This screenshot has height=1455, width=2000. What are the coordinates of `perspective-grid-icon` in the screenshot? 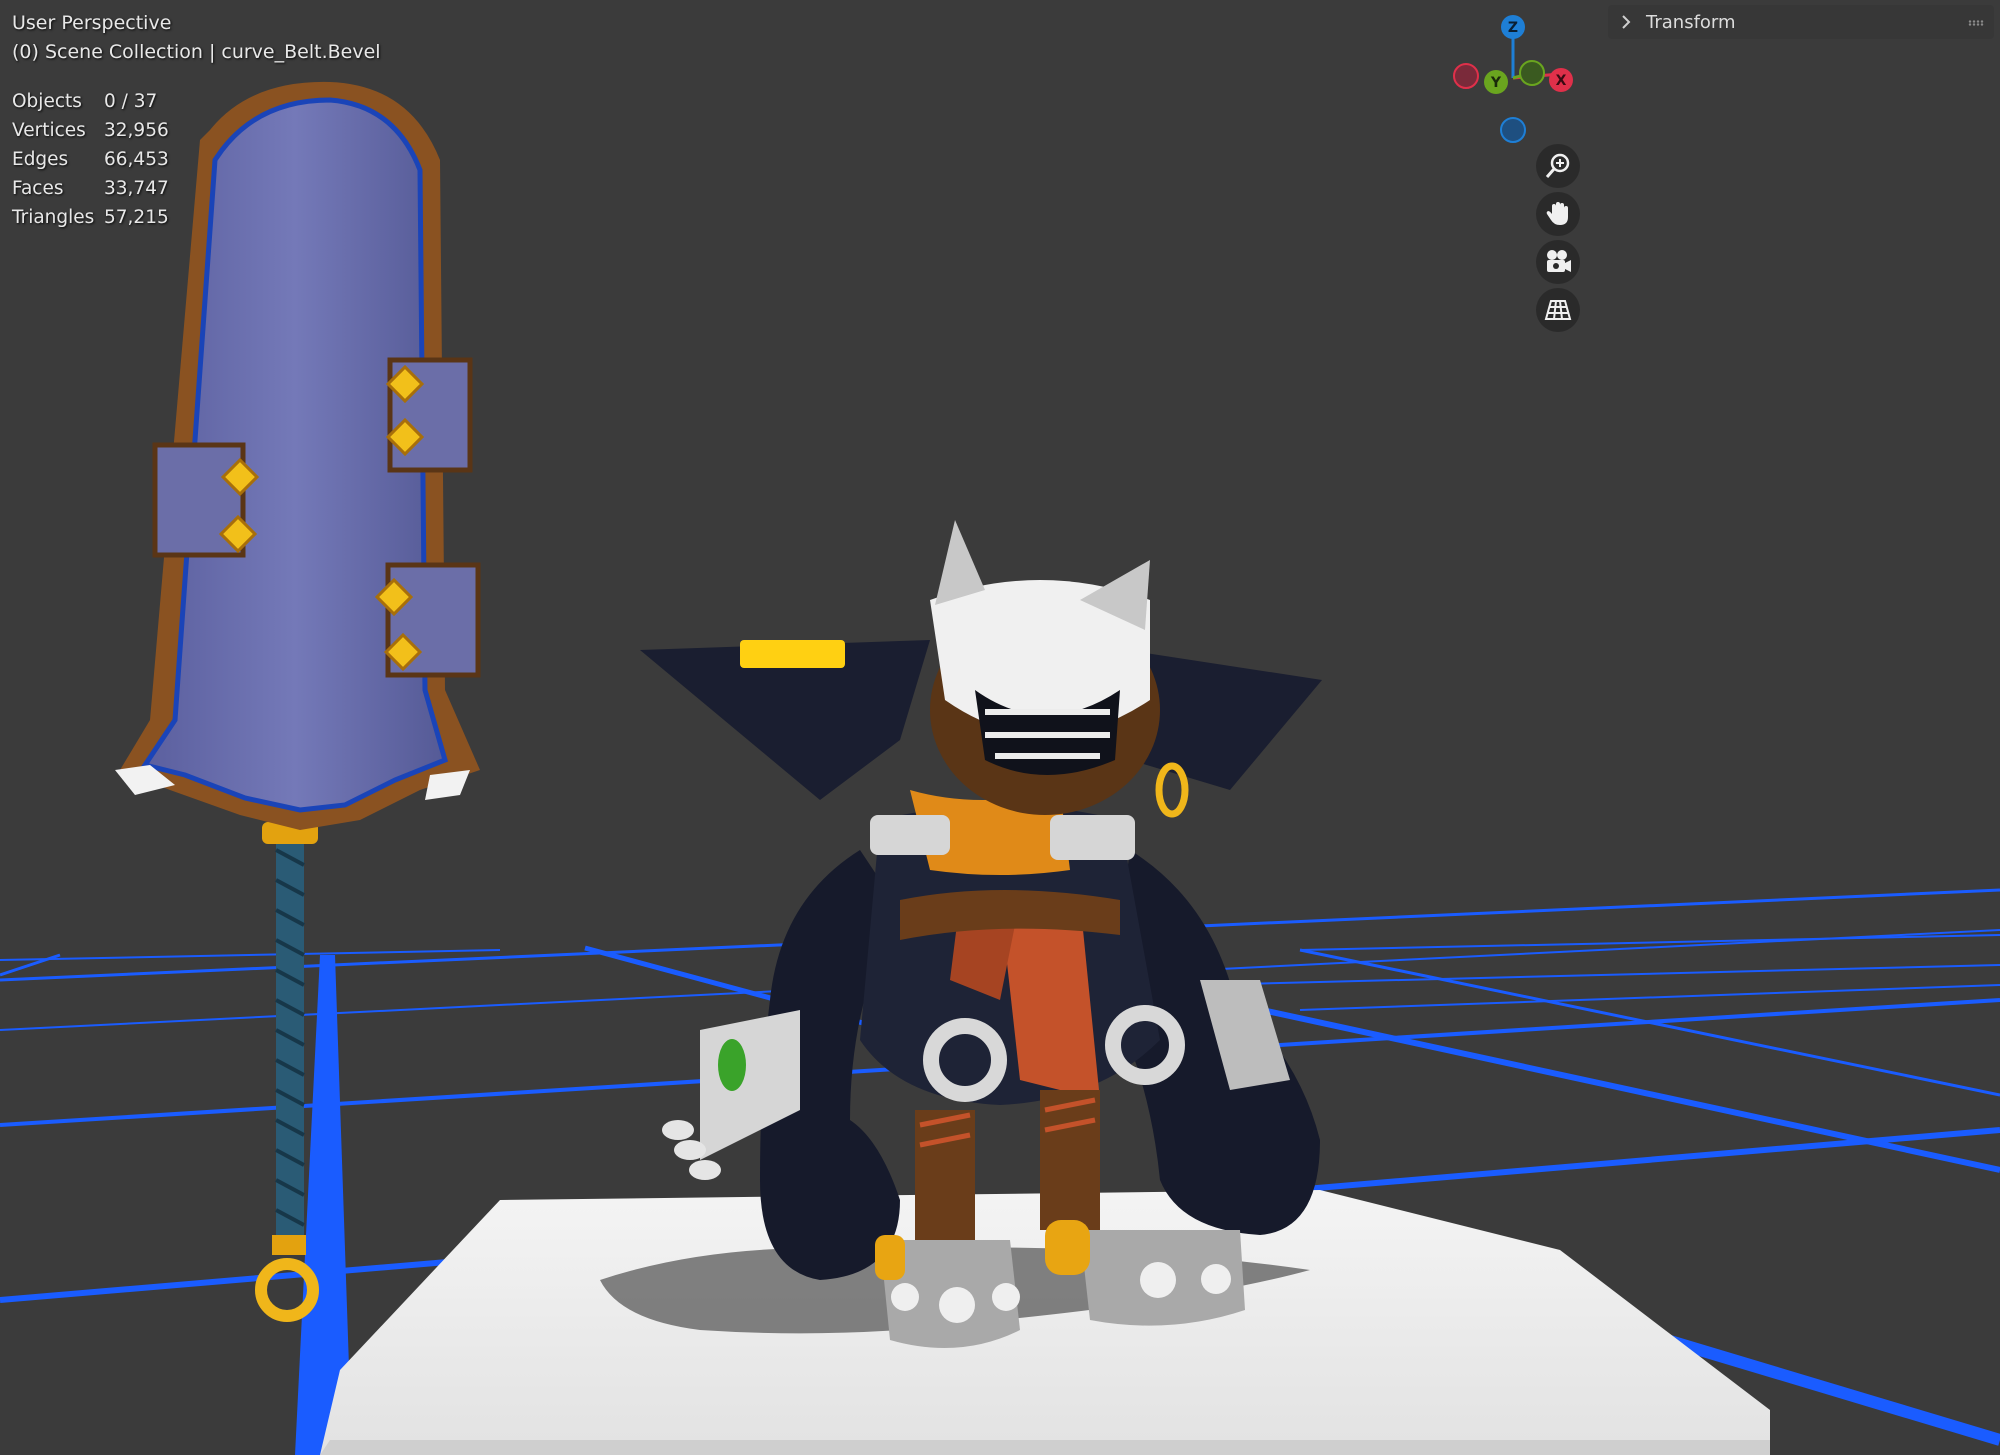 It's located at (1558, 310).